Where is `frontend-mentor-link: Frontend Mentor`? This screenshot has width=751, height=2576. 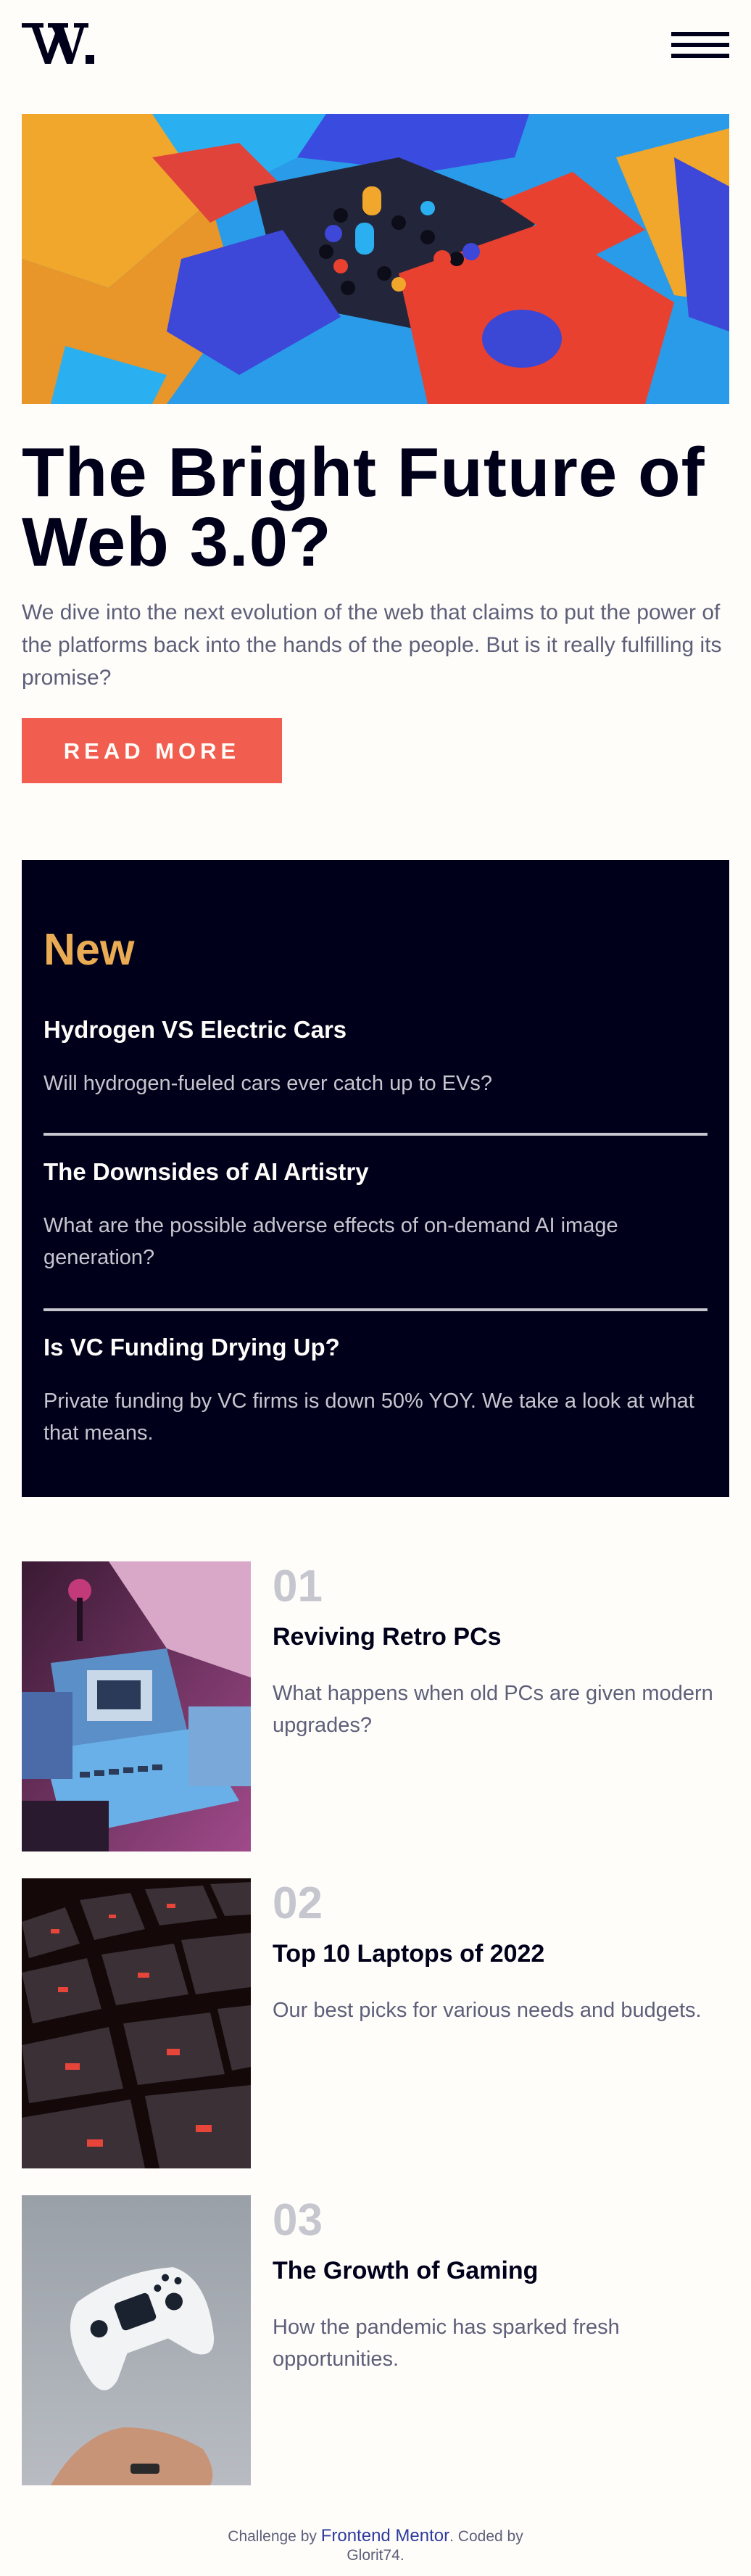 frontend-mentor-link: Frontend Mentor is located at coordinates (385, 2536).